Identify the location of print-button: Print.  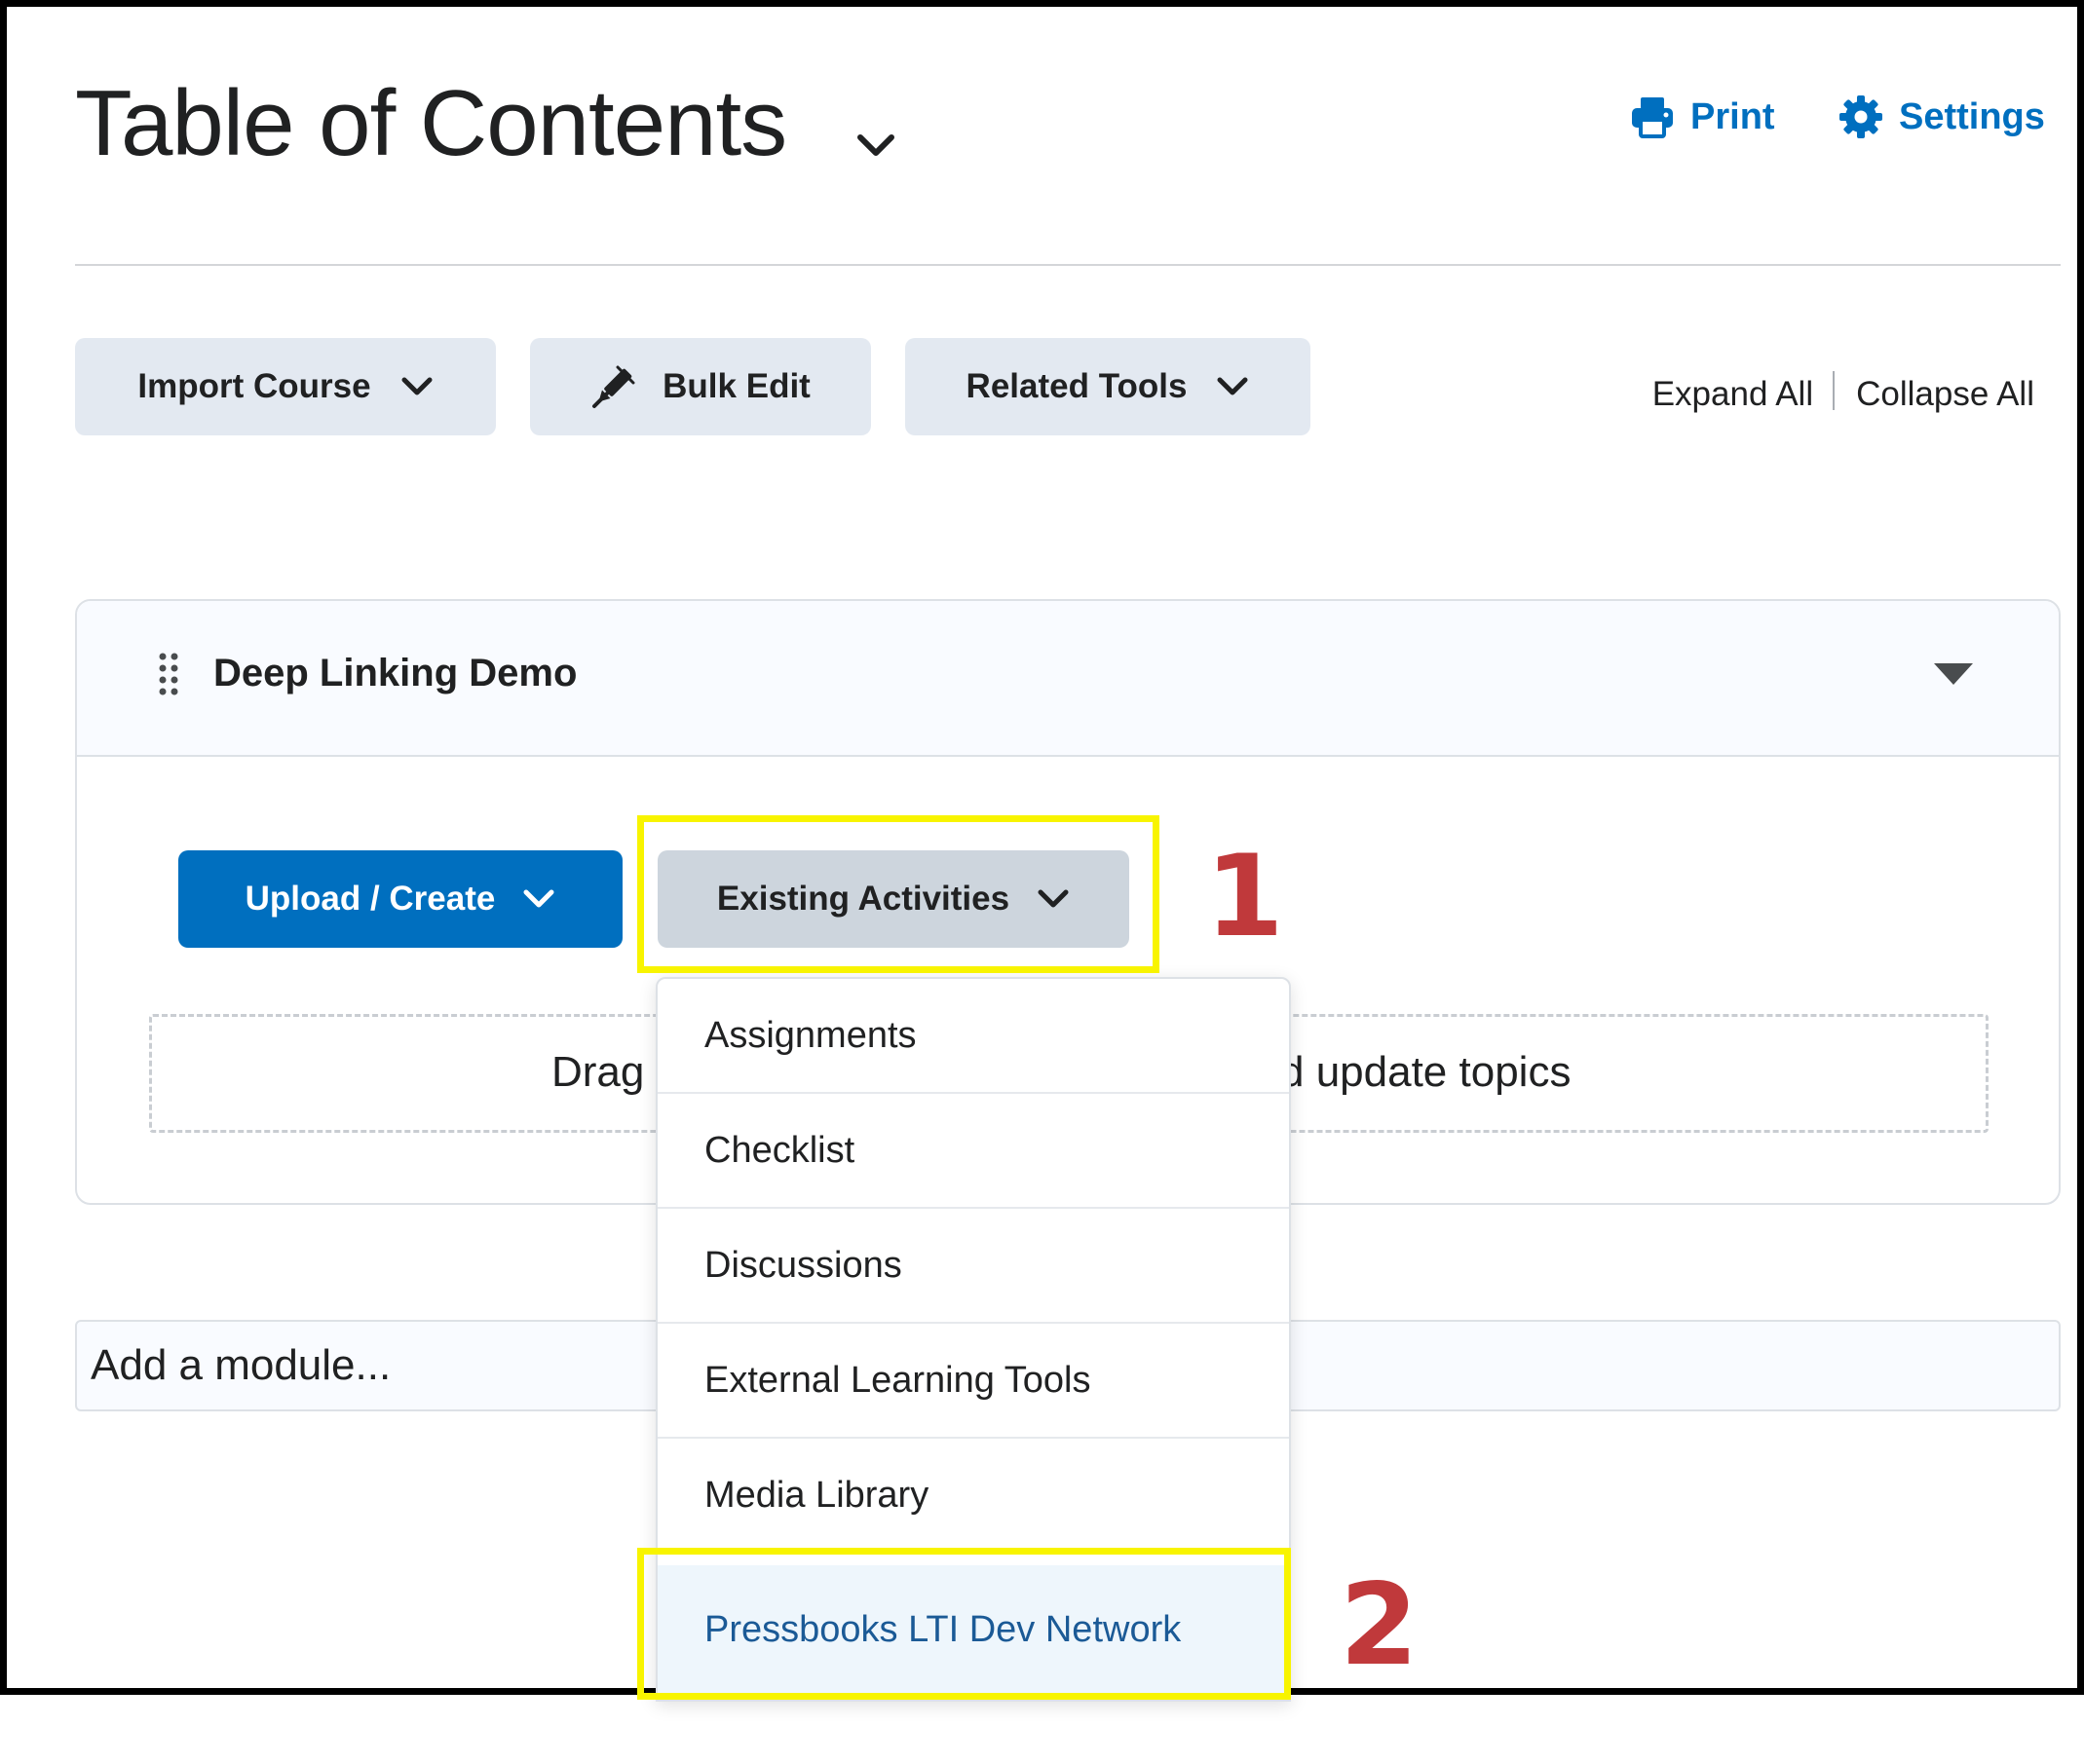
(1702, 117).